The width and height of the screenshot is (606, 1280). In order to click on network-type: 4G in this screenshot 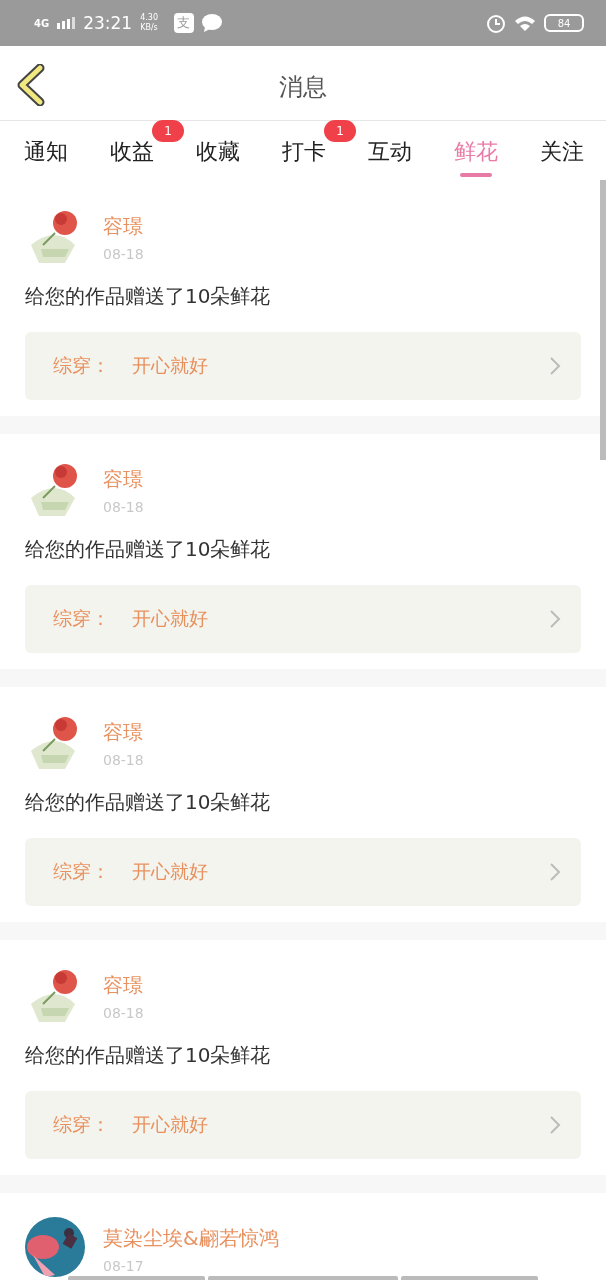, I will do `click(42, 23)`.